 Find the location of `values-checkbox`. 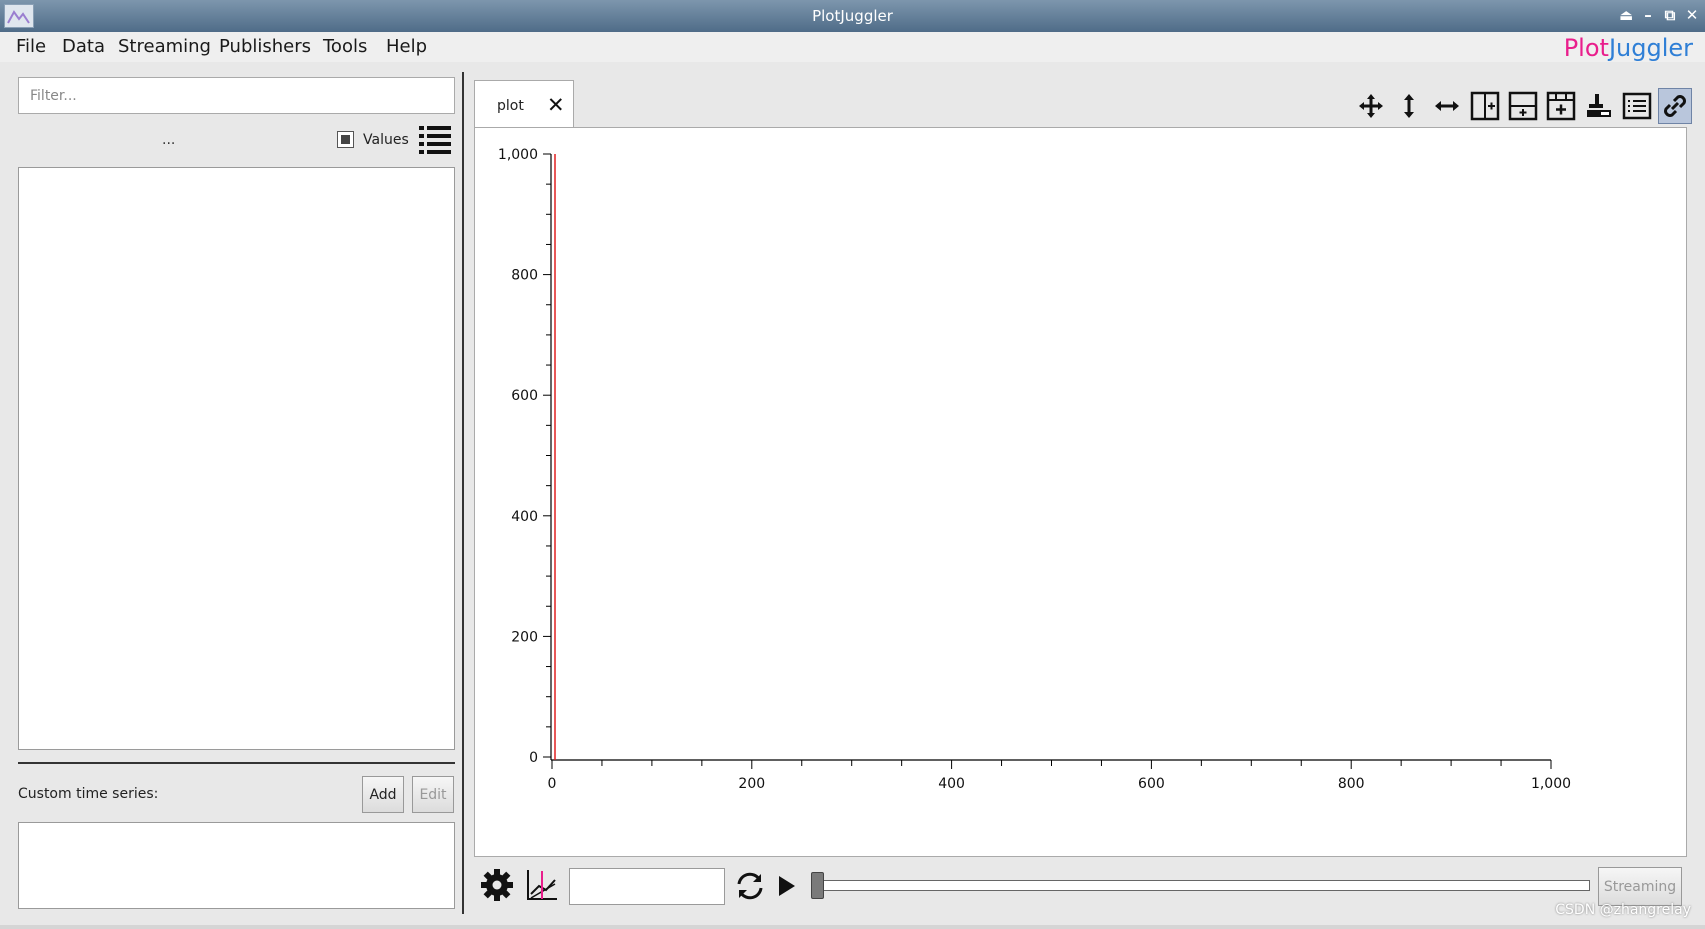

values-checkbox is located at coordinates (345, 139).